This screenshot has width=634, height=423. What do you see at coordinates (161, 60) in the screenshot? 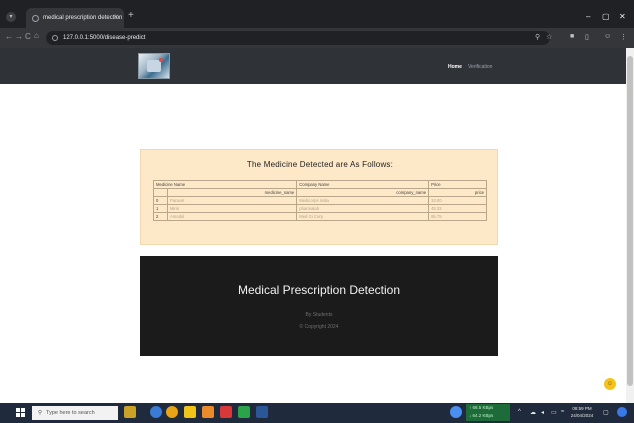
I see `logo-dot` at bounding box center [161, 60].